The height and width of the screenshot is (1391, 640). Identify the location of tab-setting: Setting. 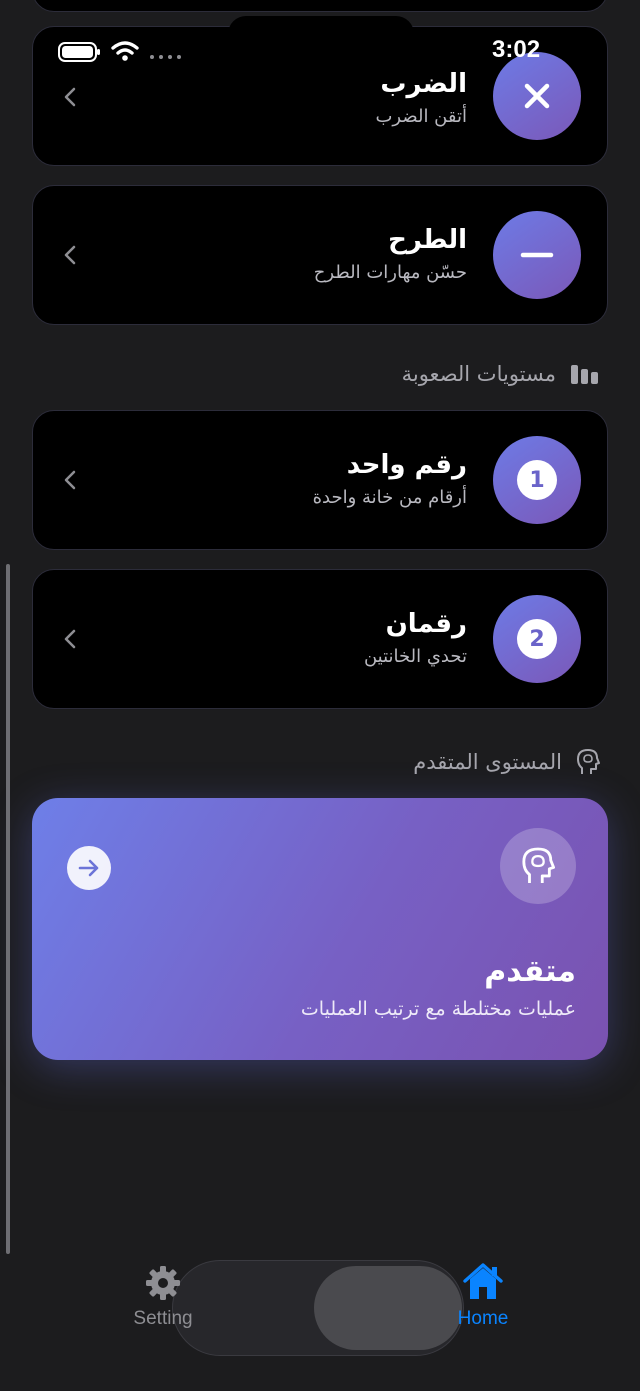
(163, 1297).